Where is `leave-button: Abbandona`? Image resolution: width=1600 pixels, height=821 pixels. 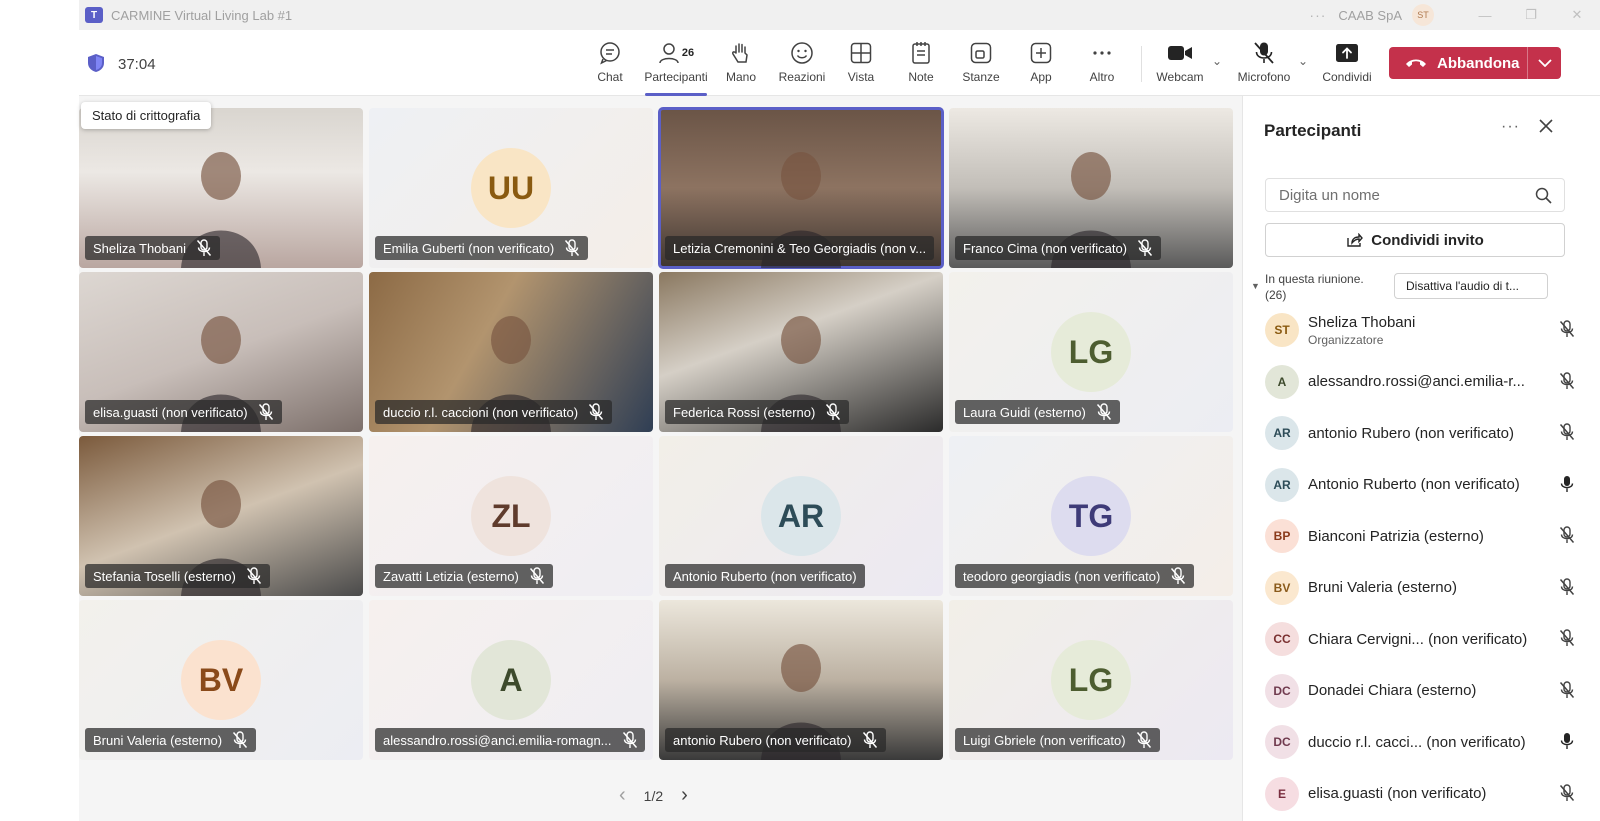 leave-button: Abbandona is located at coordinates (1475, 63).